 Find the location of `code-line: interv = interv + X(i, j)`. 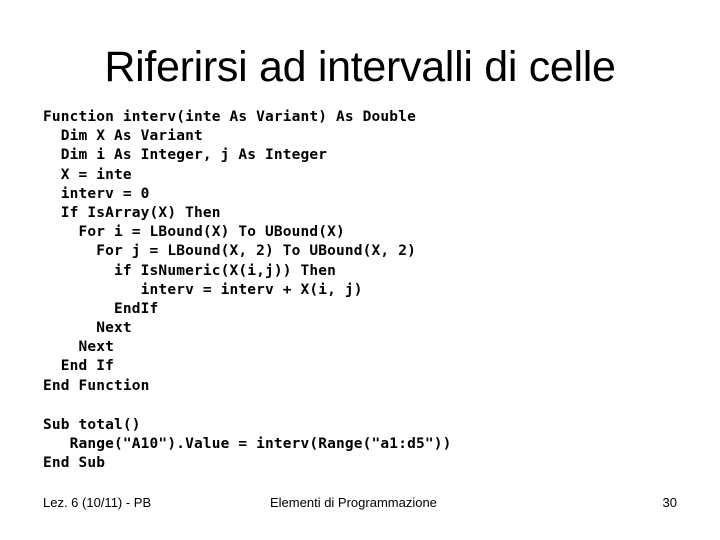

code-line: interv = interv + X(i, j) is located at coordinates (203, 289).